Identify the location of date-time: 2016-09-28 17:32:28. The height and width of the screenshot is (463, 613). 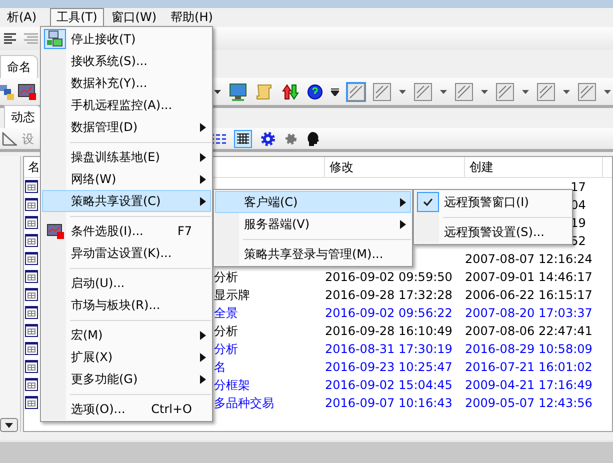
(388, 295).